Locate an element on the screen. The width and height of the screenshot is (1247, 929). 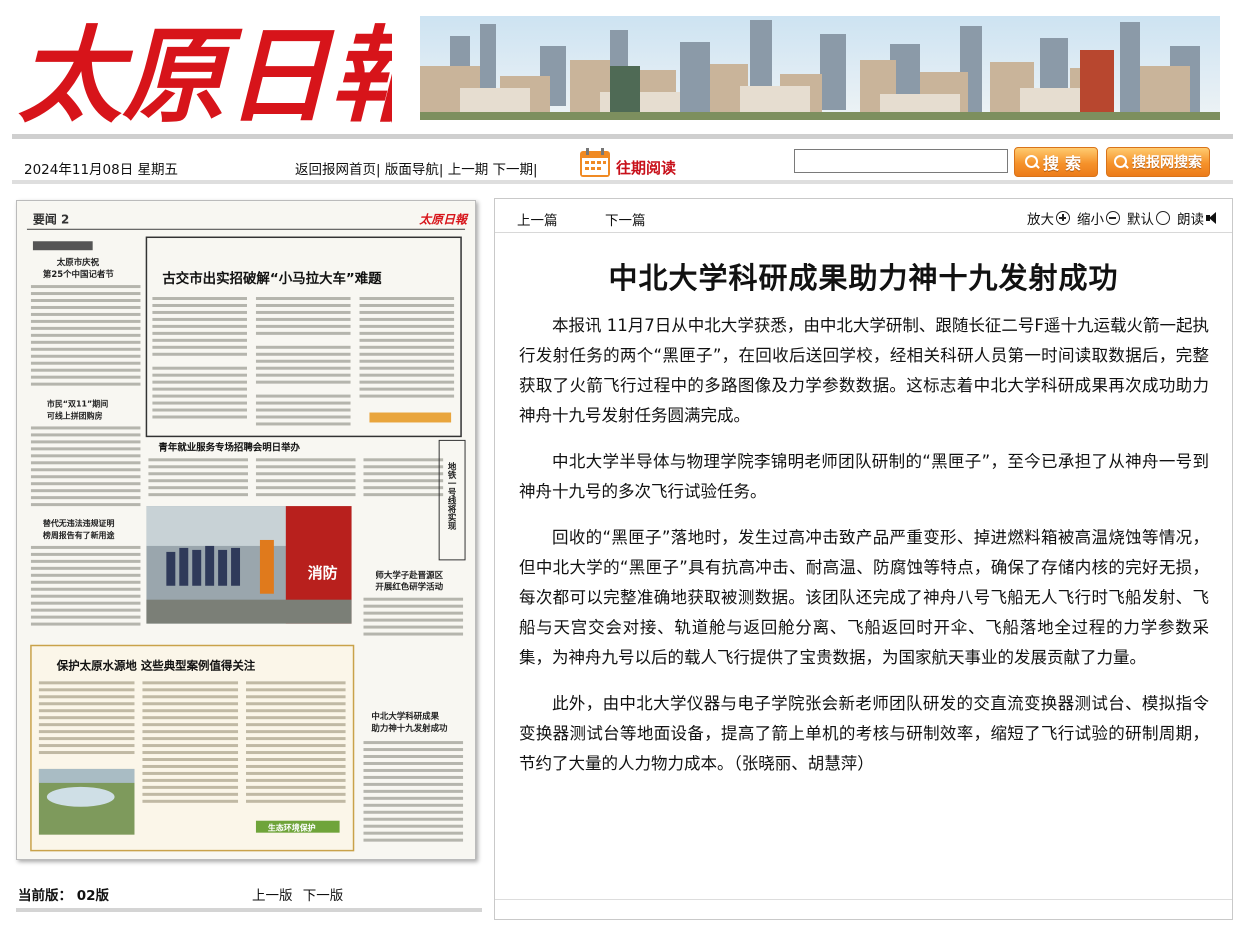
issue-navigation: 返回报网首页| 版面导航| 上一期 下一期| is located at coordinates (416, 168).